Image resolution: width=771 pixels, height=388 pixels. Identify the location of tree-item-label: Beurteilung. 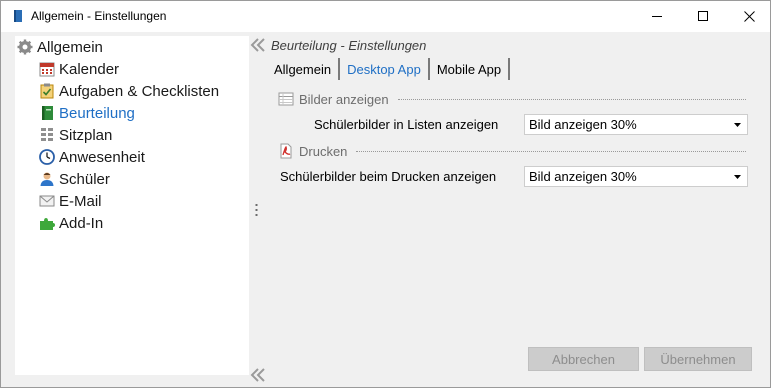
(97, 113).